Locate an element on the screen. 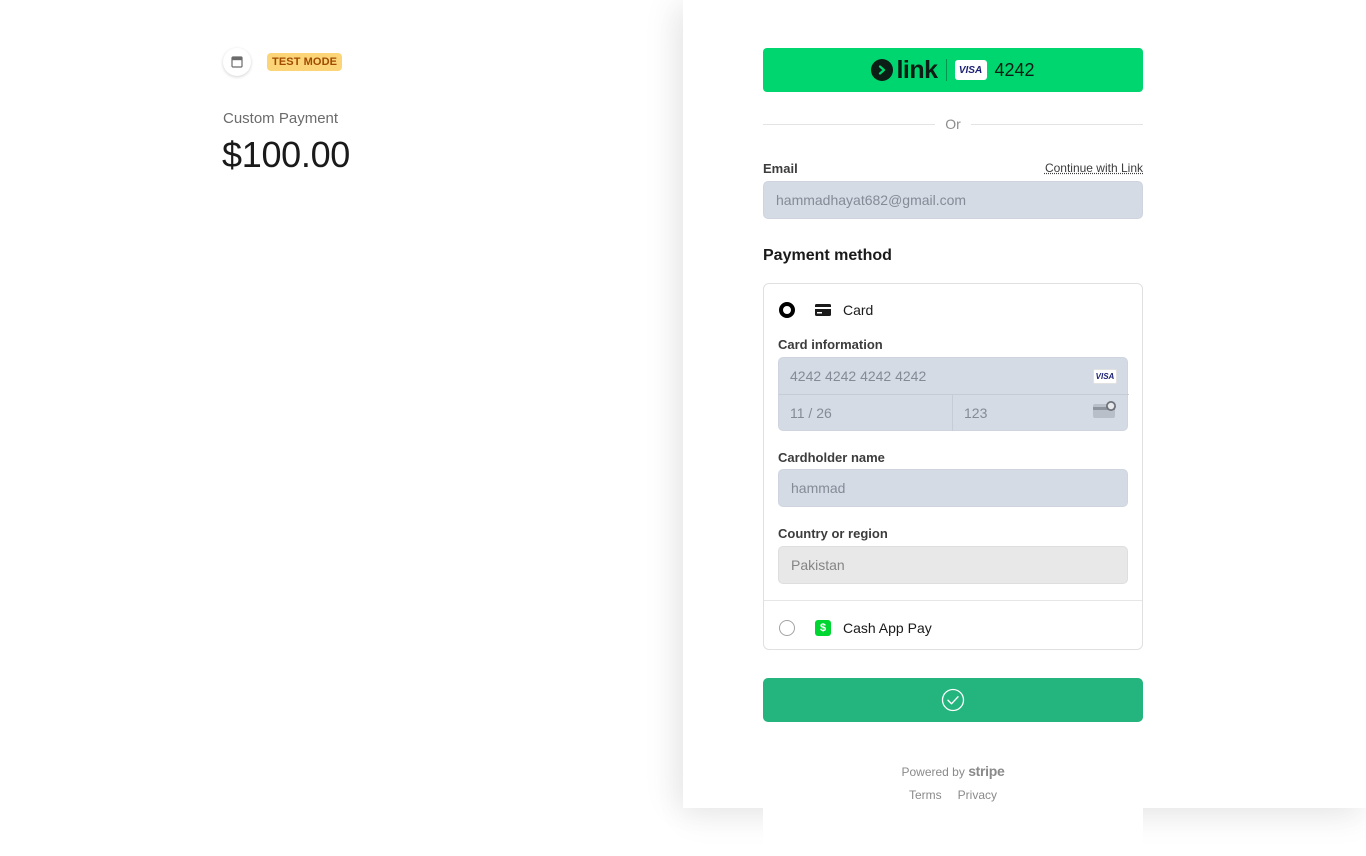 This screenshot has width=1366, height=856. privacy-link: Privacy is located at coordinates (977, 795).